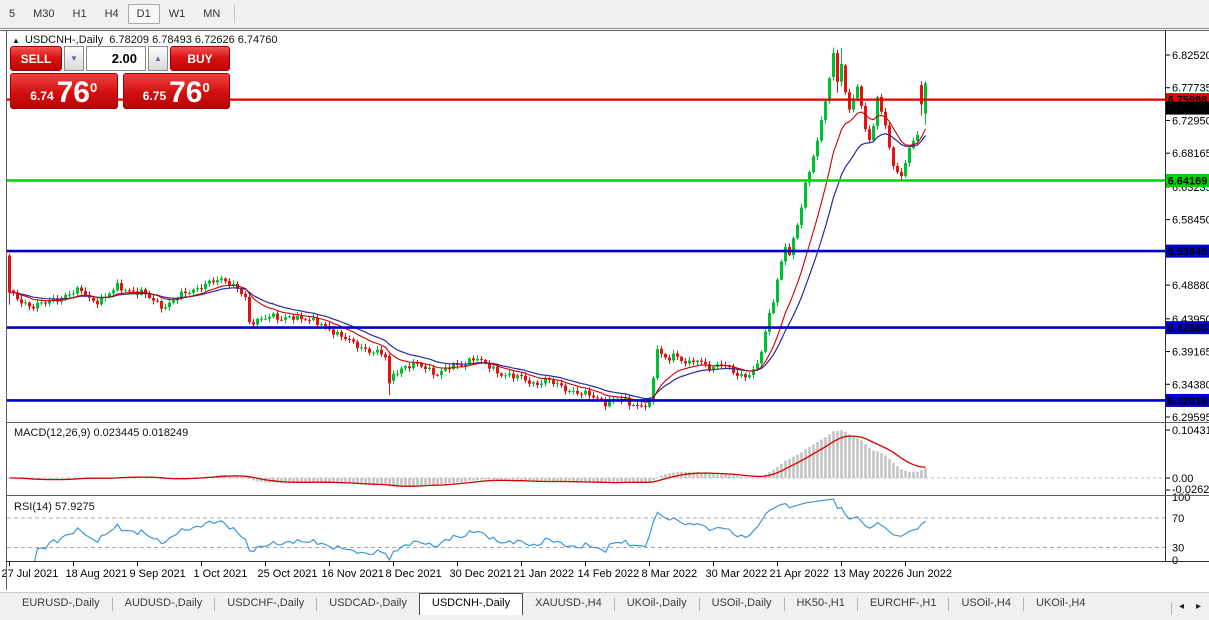 The image size is (1209, 620). I want to click on price-badge-label: 6.74760, so click(1188, 109).